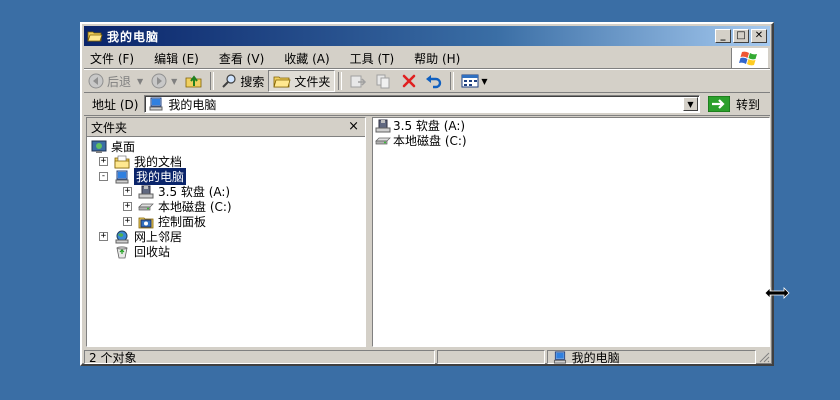 The image size is (840, 400). I want to click on menu-favorites: 收藏 (A), so click(306, 58).